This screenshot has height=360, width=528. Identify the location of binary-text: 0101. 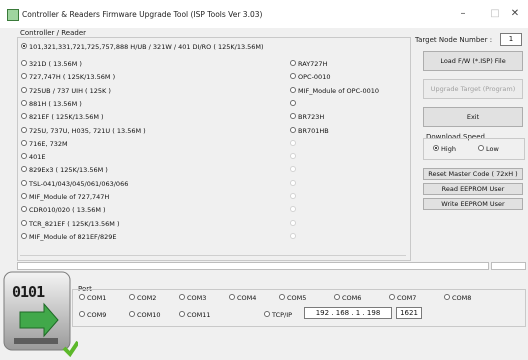
(28, 292).